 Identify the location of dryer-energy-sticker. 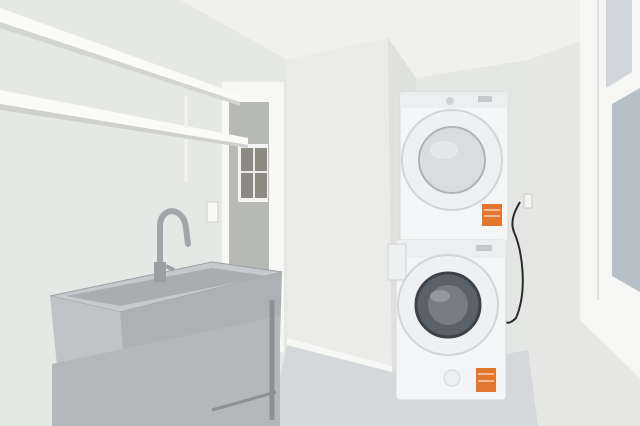
(492, 215).